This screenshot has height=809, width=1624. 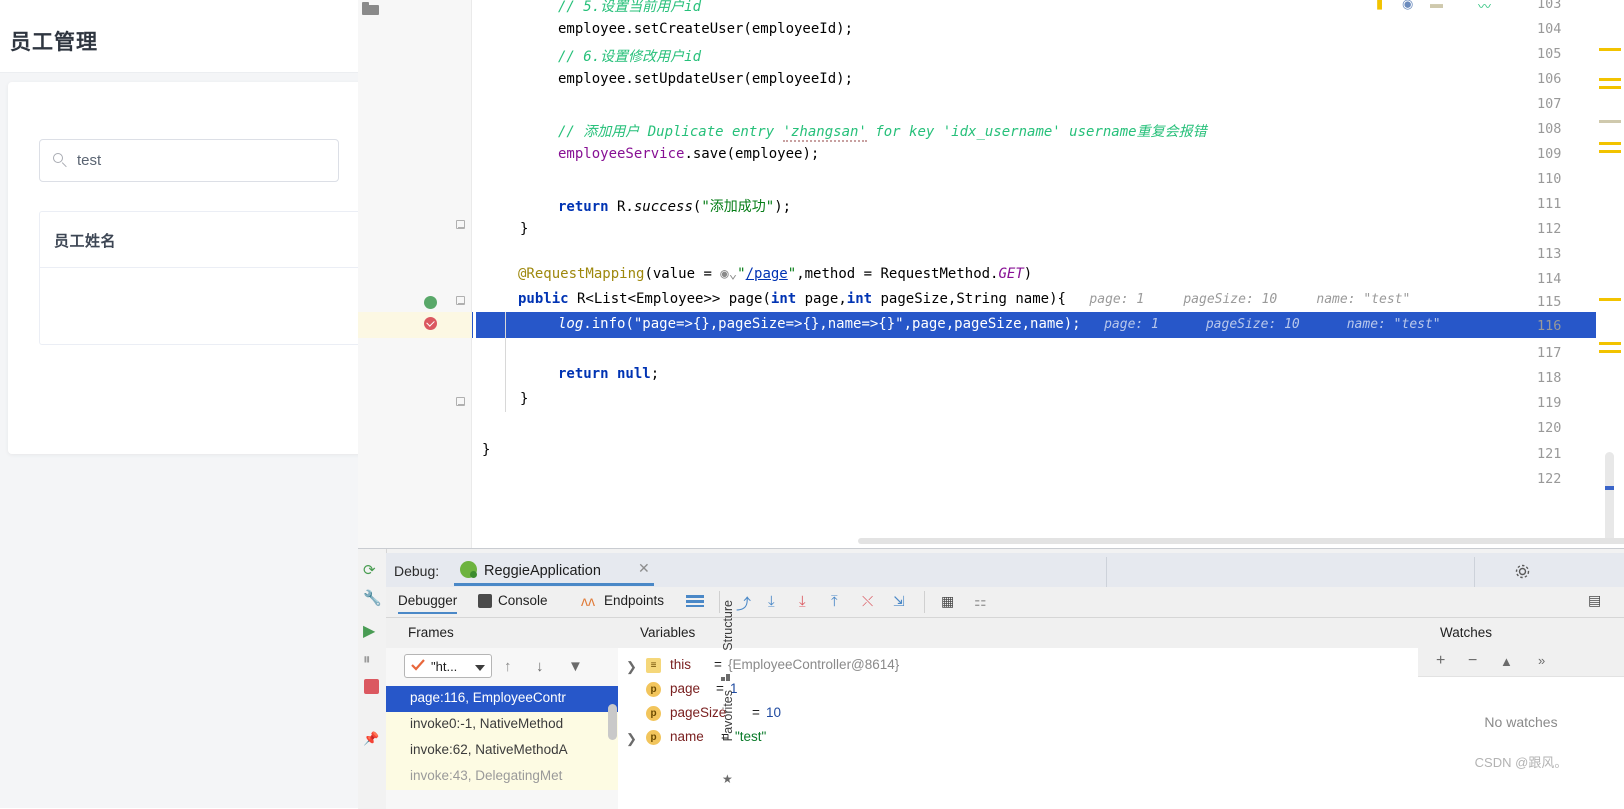 What do you see at coordinates (60, 160) in the screenshot?
I see `search-icon` at bounding box center [60, 160].